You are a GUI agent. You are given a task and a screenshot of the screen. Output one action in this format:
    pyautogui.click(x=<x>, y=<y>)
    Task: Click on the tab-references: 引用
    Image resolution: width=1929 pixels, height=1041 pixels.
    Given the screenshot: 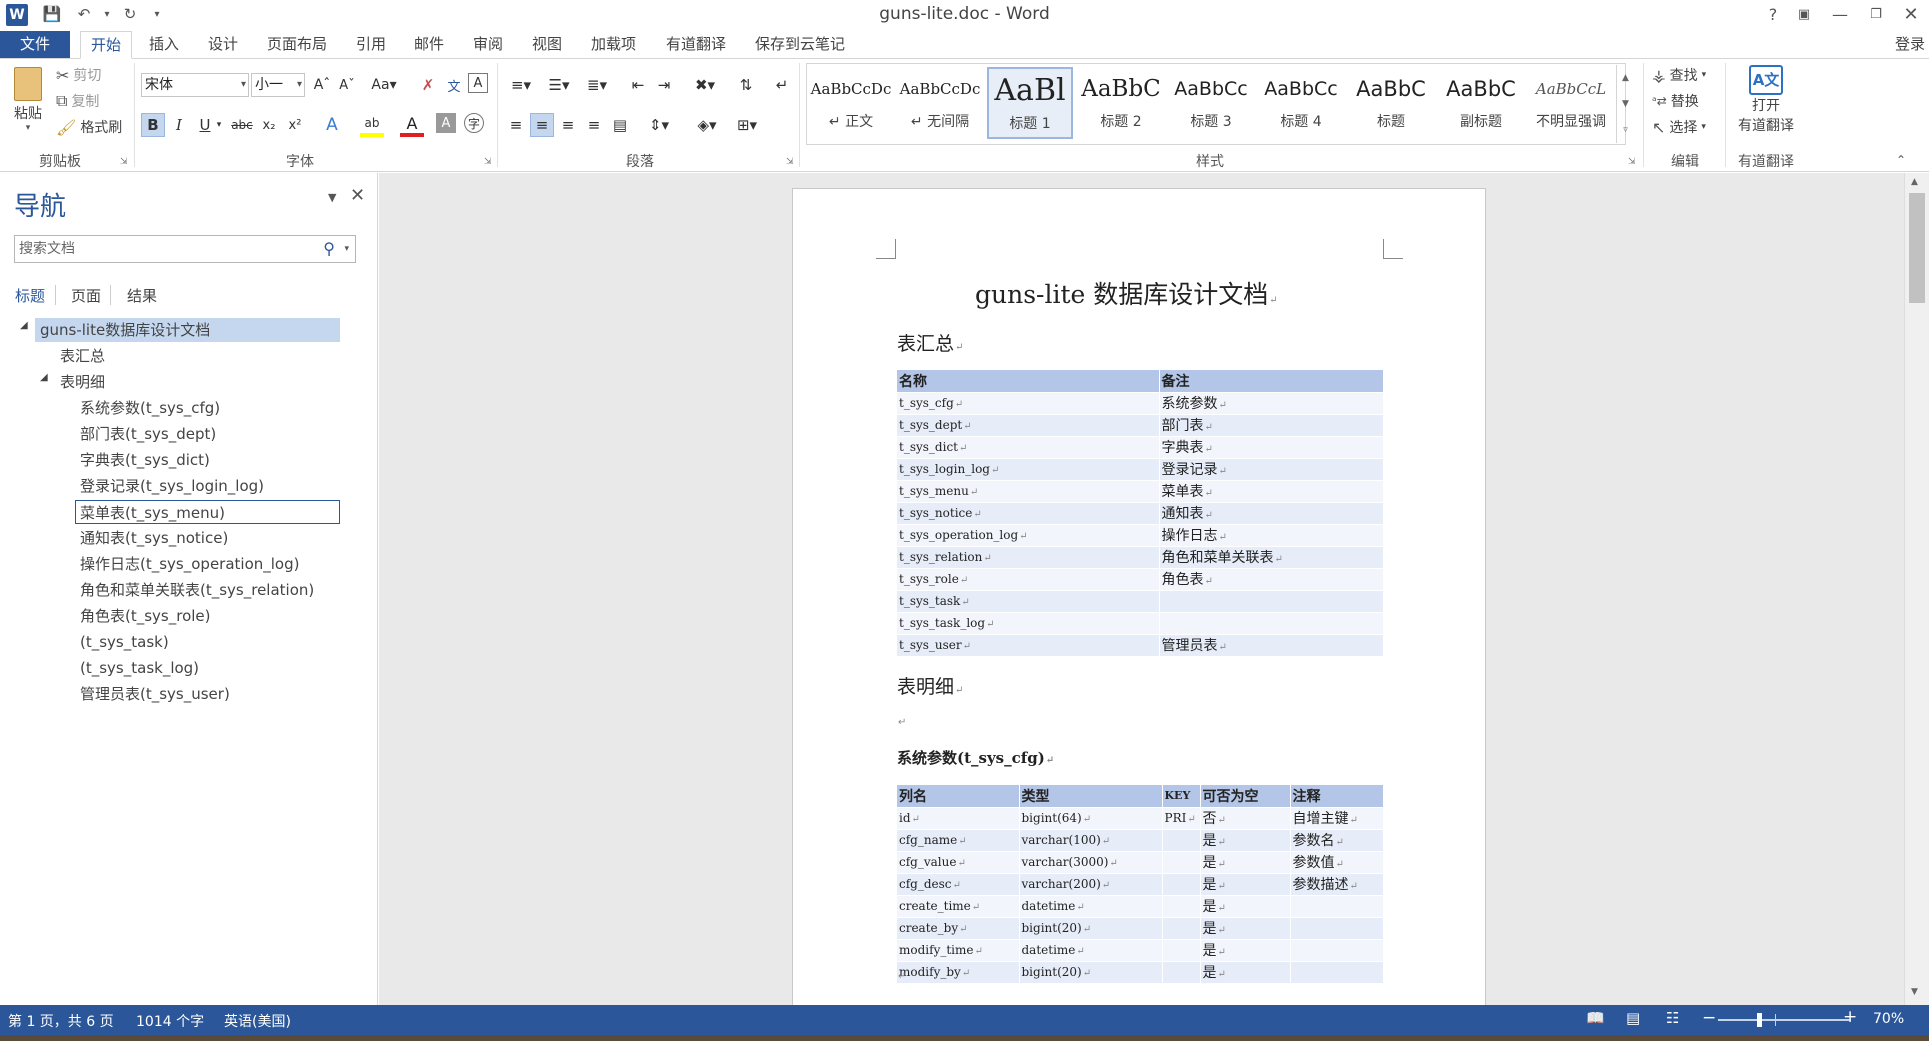 What is the action you would take?
    pyautogui.click(x=371, y=44)
    